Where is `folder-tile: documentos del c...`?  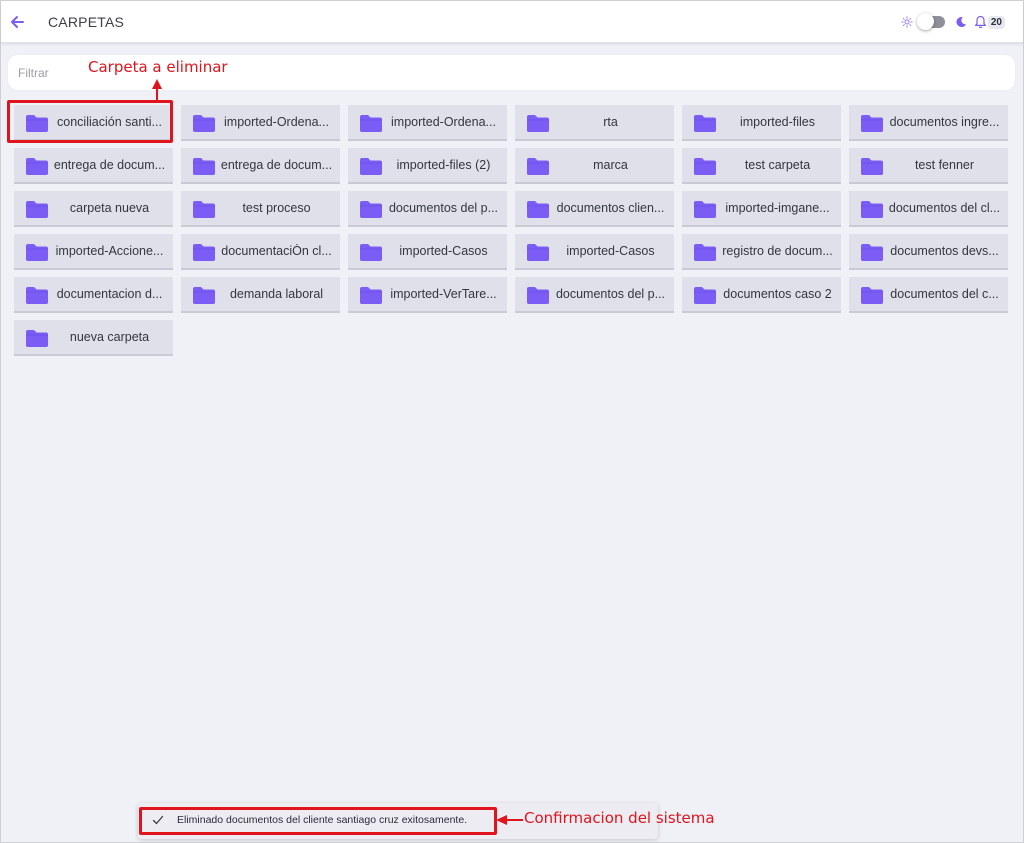 folder-tile: documentos del c... is located at coordinates (928, 295).